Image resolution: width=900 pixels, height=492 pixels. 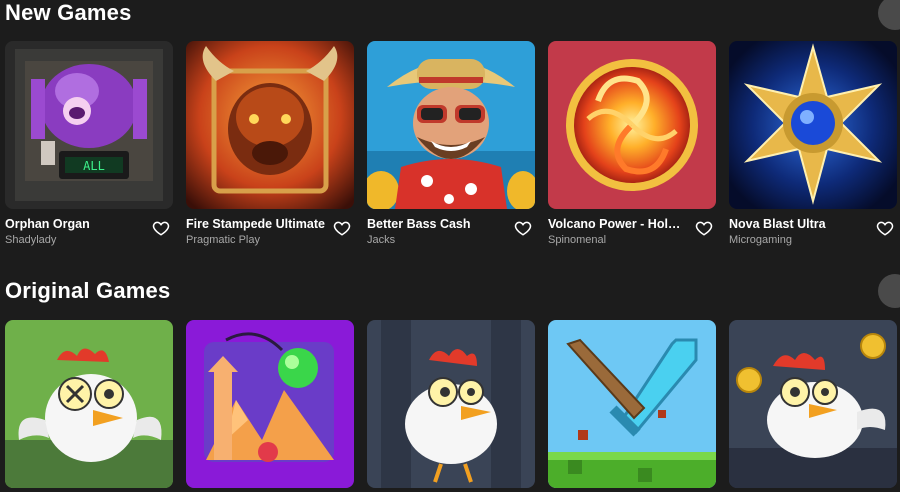 I want to click on game-card: Nova Blast Ultra Microgaming, so click(x=813, y=144).